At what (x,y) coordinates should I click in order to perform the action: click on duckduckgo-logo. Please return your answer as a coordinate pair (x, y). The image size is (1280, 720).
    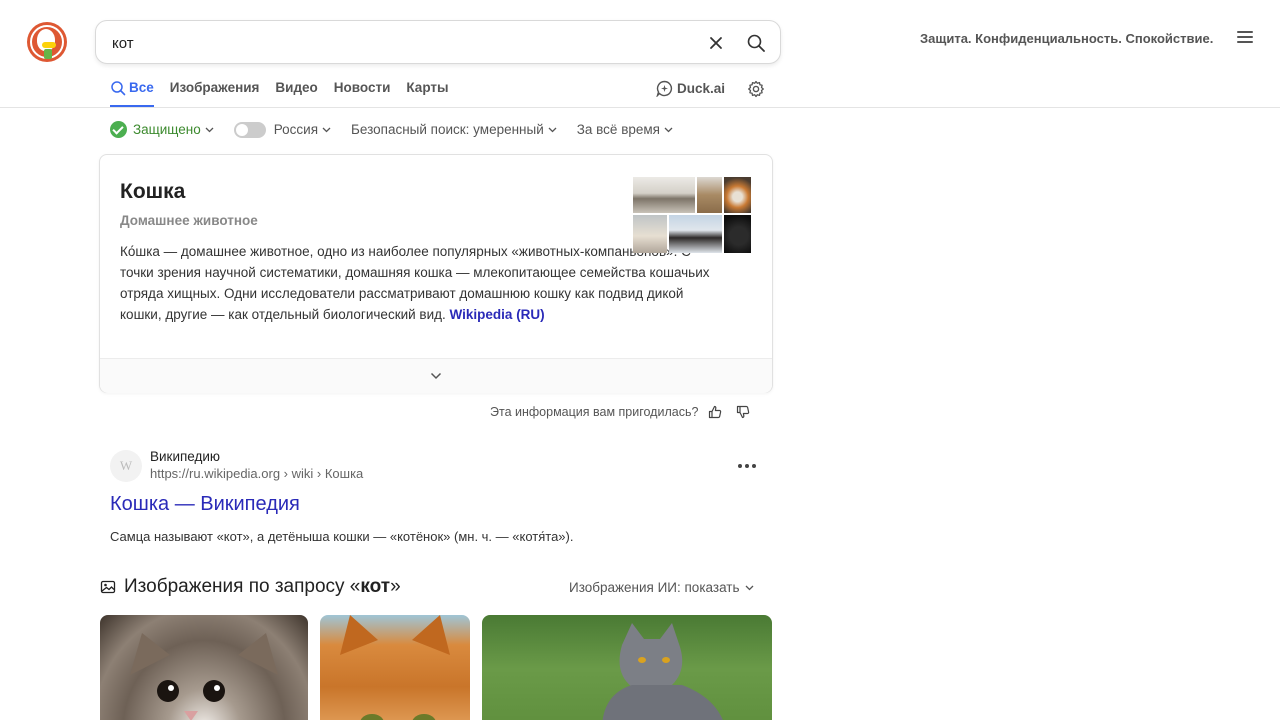
    Looking at the image, I should click on (47, 42).